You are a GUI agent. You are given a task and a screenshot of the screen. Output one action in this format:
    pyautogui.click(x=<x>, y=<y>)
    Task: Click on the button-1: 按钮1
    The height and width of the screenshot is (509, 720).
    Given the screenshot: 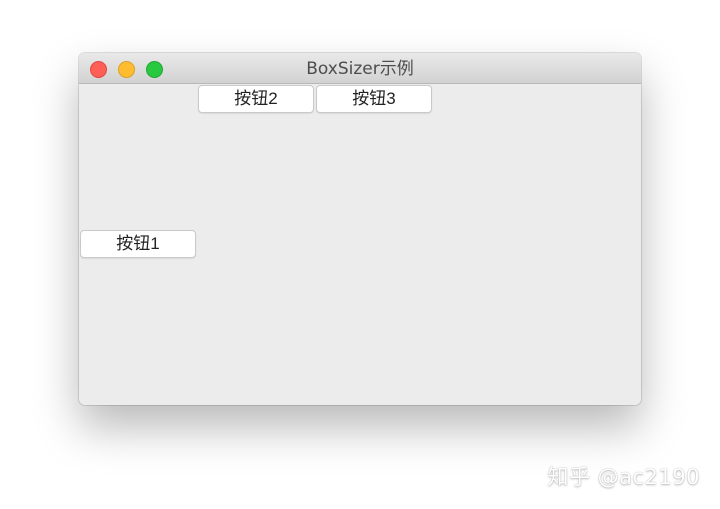 What is the action you would take?
    pyautogui.click(x=138, y=244)
    